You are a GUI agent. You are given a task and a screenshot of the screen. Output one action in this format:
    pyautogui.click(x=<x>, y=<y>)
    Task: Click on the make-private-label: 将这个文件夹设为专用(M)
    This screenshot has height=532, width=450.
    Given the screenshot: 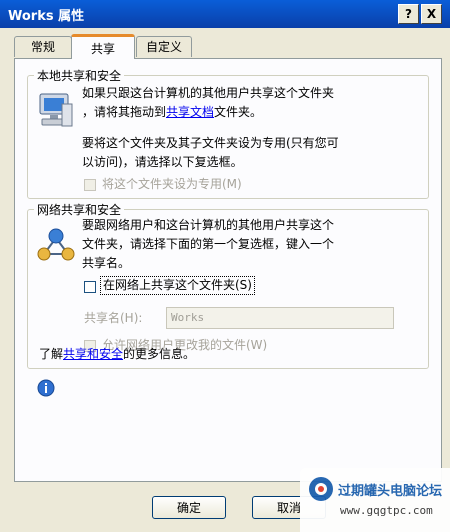 What is the action you would take?
    pyautogui.click(x=172, y=184)
    